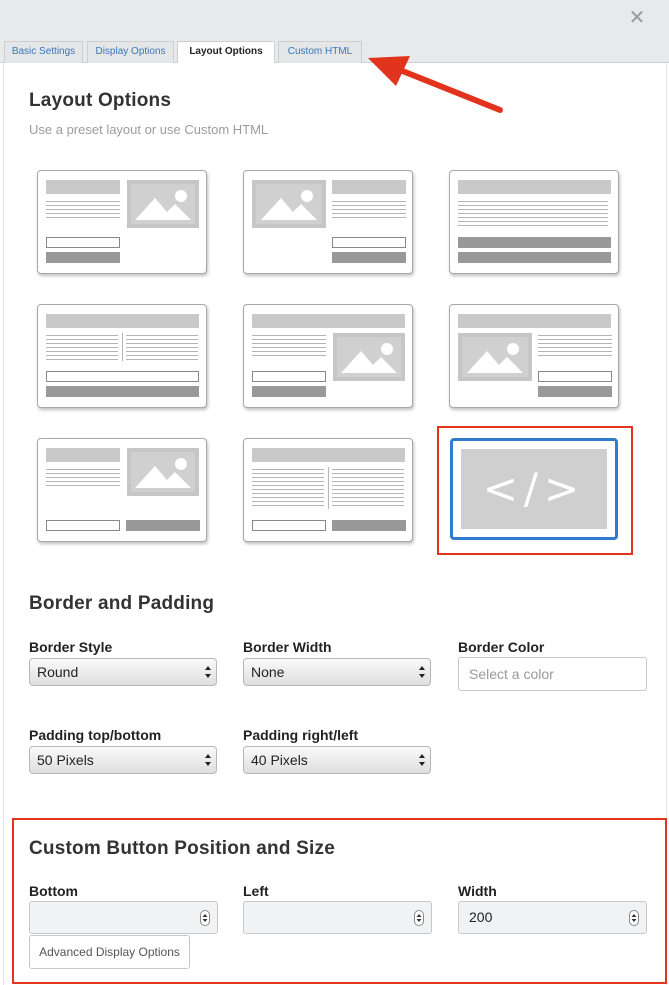  Describe the element at coordinates (109, 952) in the screenshot. I see `advanced-display-options-button: Advanced Display Options` at that location.